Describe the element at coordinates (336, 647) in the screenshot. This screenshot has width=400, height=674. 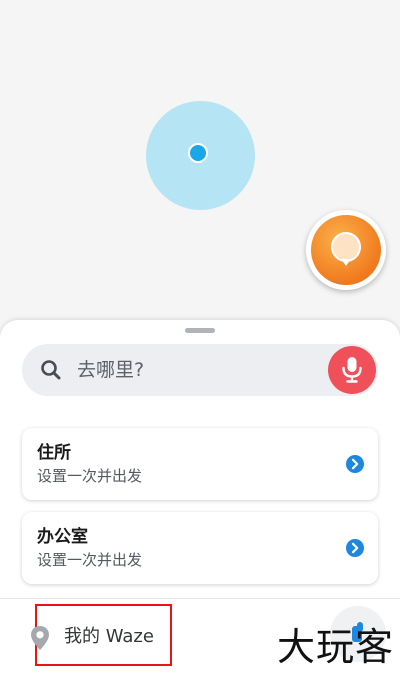
I see `watermark-text: 大玩客` at that location.